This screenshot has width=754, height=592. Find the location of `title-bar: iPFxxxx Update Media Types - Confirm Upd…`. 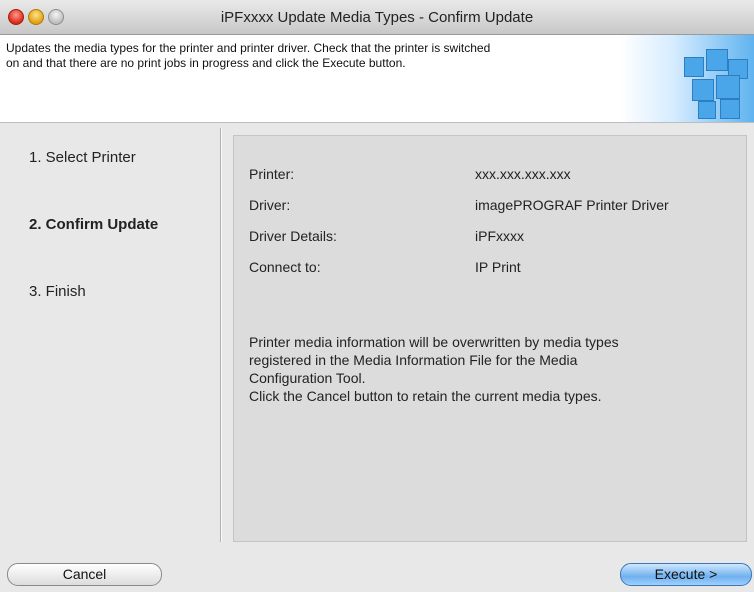

title-bar: iPFxxxx Update Media Types - Confirm Upd… is located at coordinates (377, 17).